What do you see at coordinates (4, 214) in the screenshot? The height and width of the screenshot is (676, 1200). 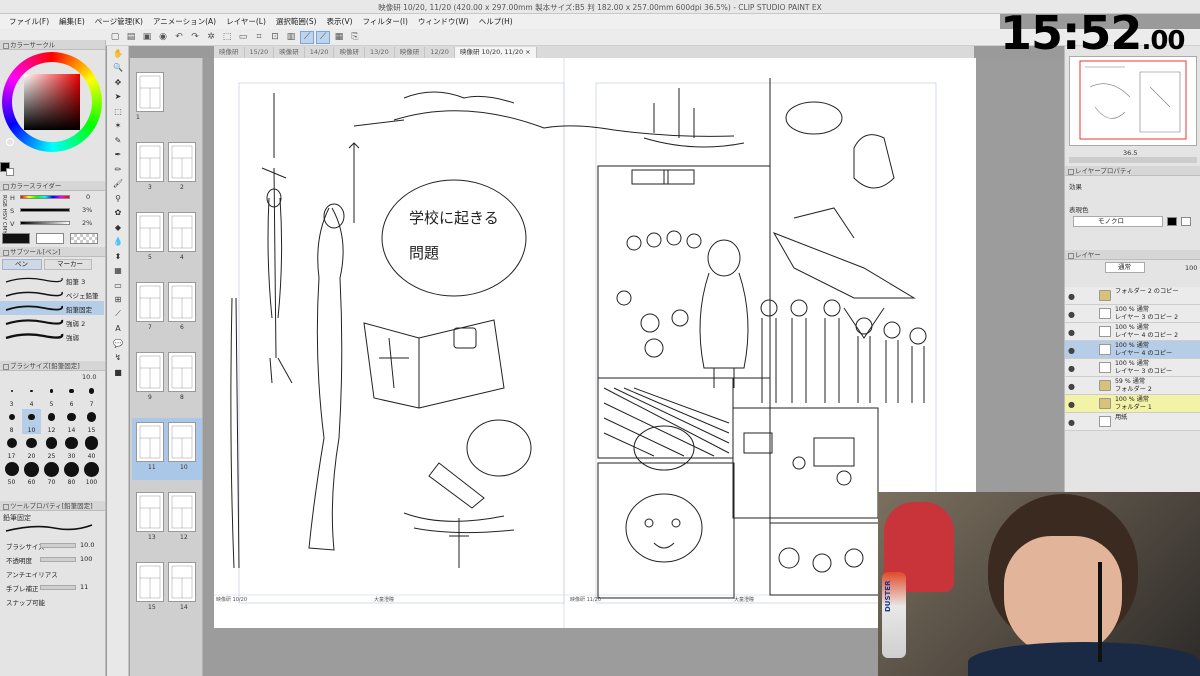 I see `color-mode-tabs: RGB HSV CMY` at bounding box center [4, 214].